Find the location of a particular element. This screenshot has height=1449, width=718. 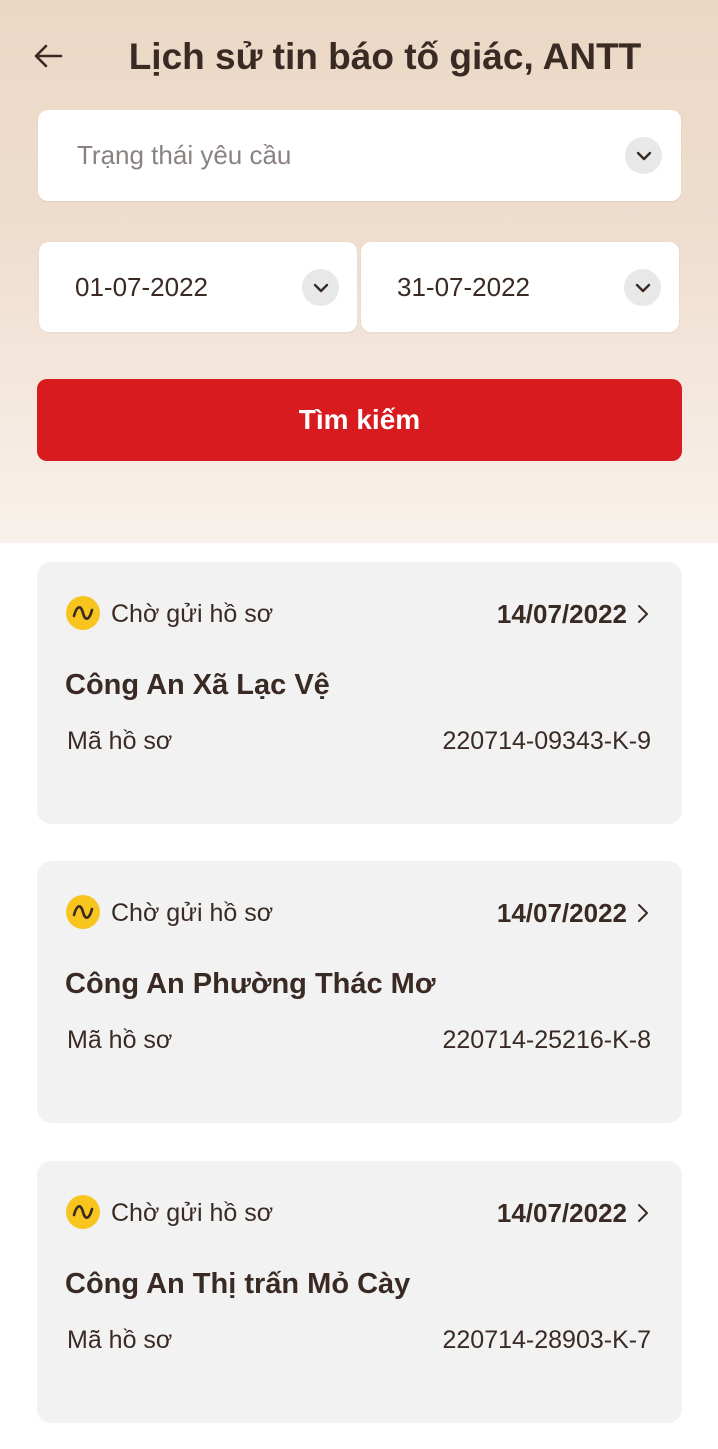

top-bar: Lịch sử tin báo tố giác, ANTT is located at coordinates (359, 56).